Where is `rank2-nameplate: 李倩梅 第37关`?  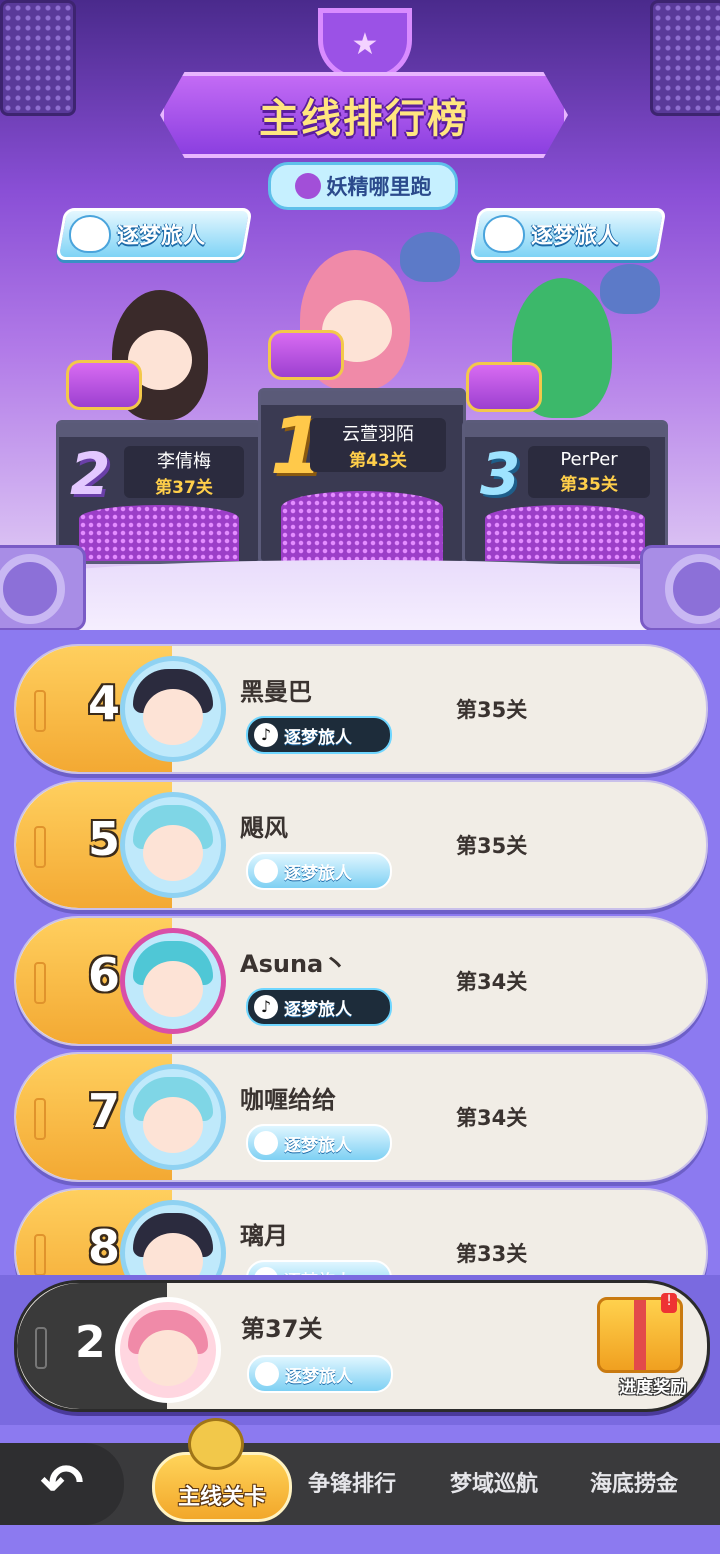
rank2-nameplate: 李倩梅 第37关 is located at coordinates (184, 472).